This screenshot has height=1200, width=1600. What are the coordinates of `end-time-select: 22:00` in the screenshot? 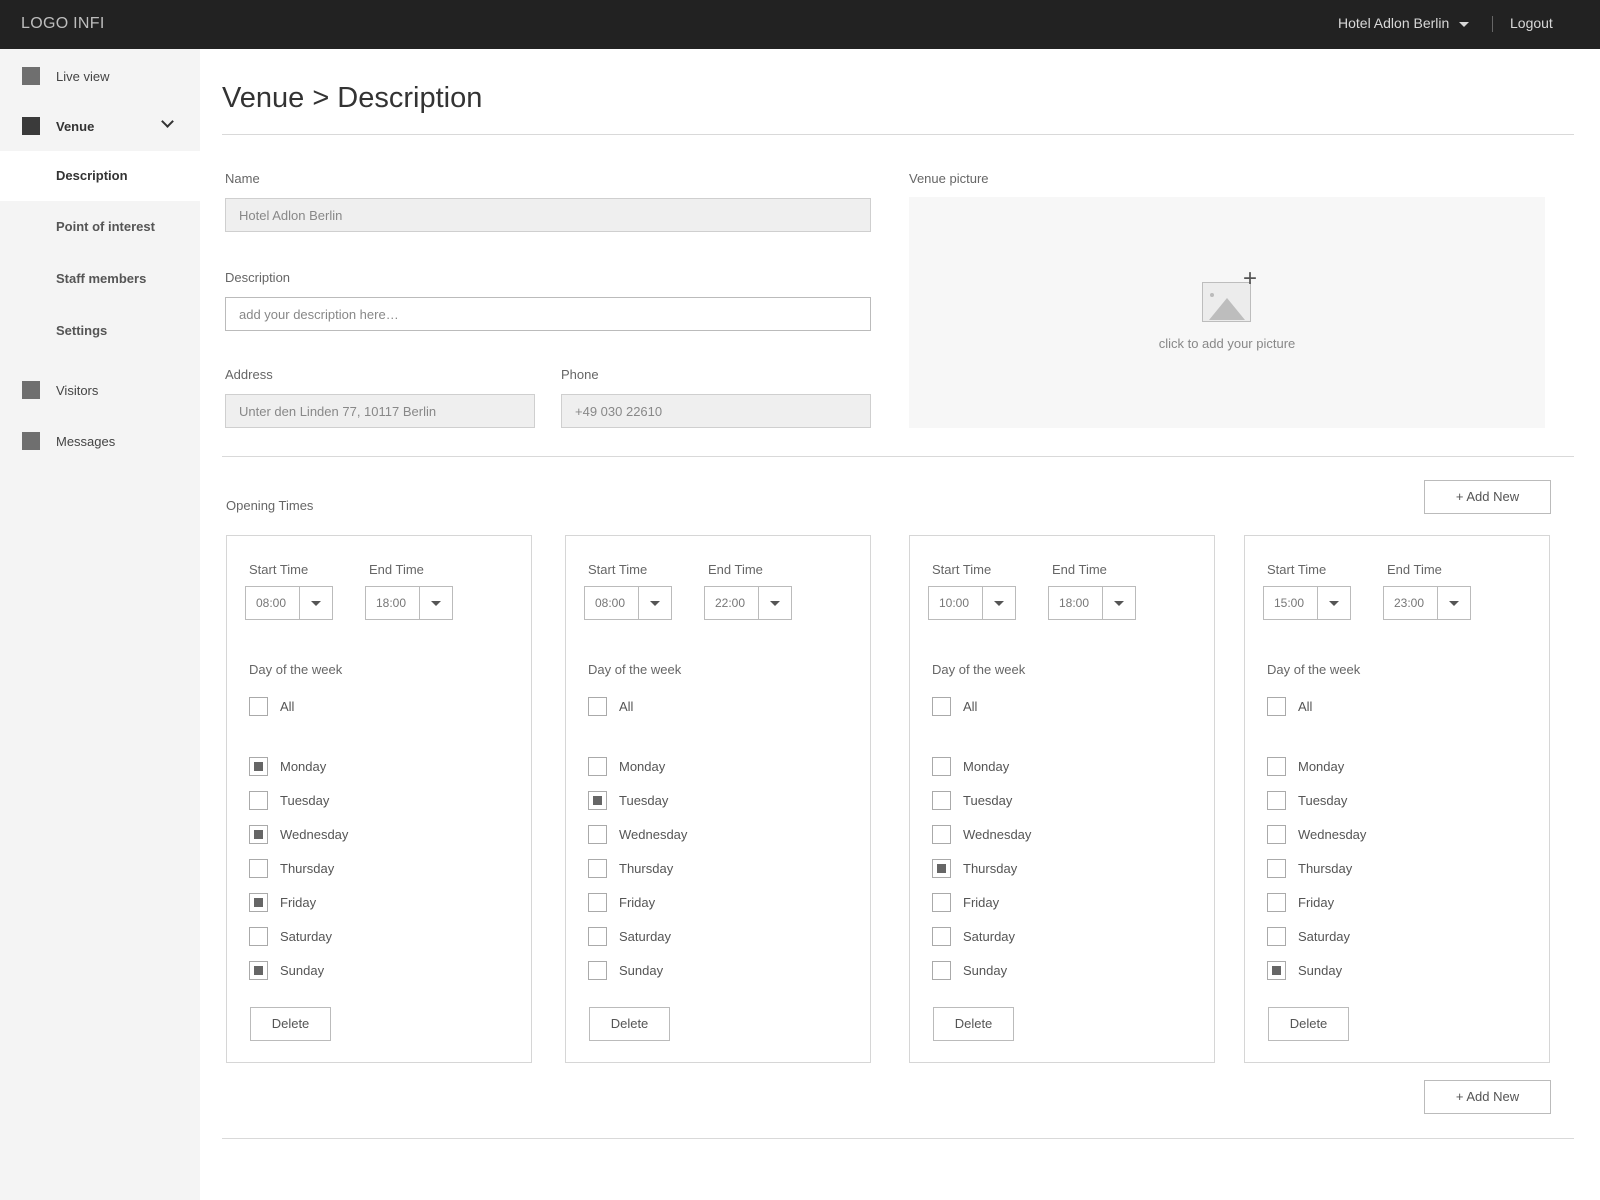 It's located at (748, 603).